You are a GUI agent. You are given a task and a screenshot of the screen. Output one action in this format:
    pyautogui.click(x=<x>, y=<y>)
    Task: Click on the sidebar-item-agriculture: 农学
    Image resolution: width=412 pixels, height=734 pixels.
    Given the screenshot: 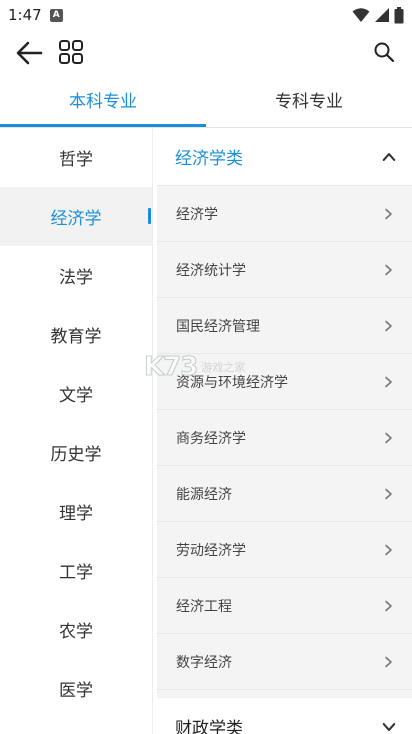 What is the action you would take?
    pyautogui.click(x=76, y=629)
    